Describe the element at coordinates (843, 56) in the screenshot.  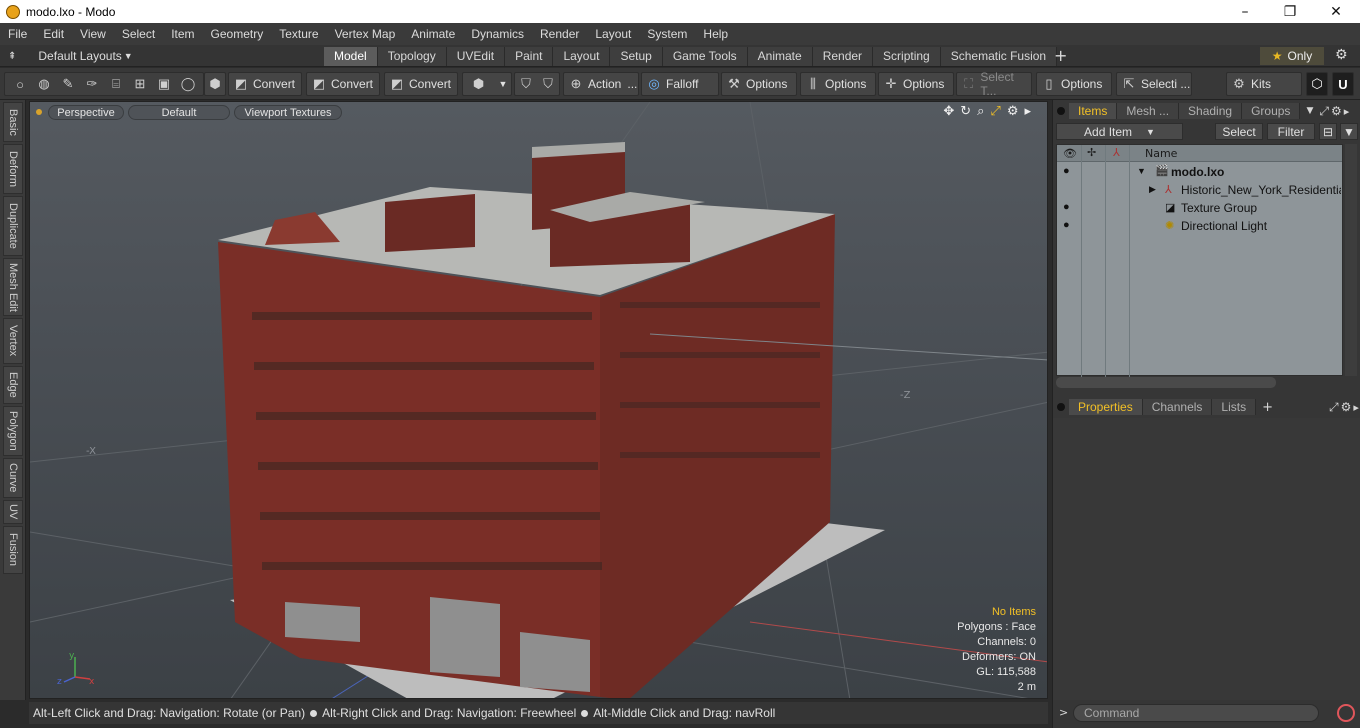
I see `tab-render: Render` at that location.